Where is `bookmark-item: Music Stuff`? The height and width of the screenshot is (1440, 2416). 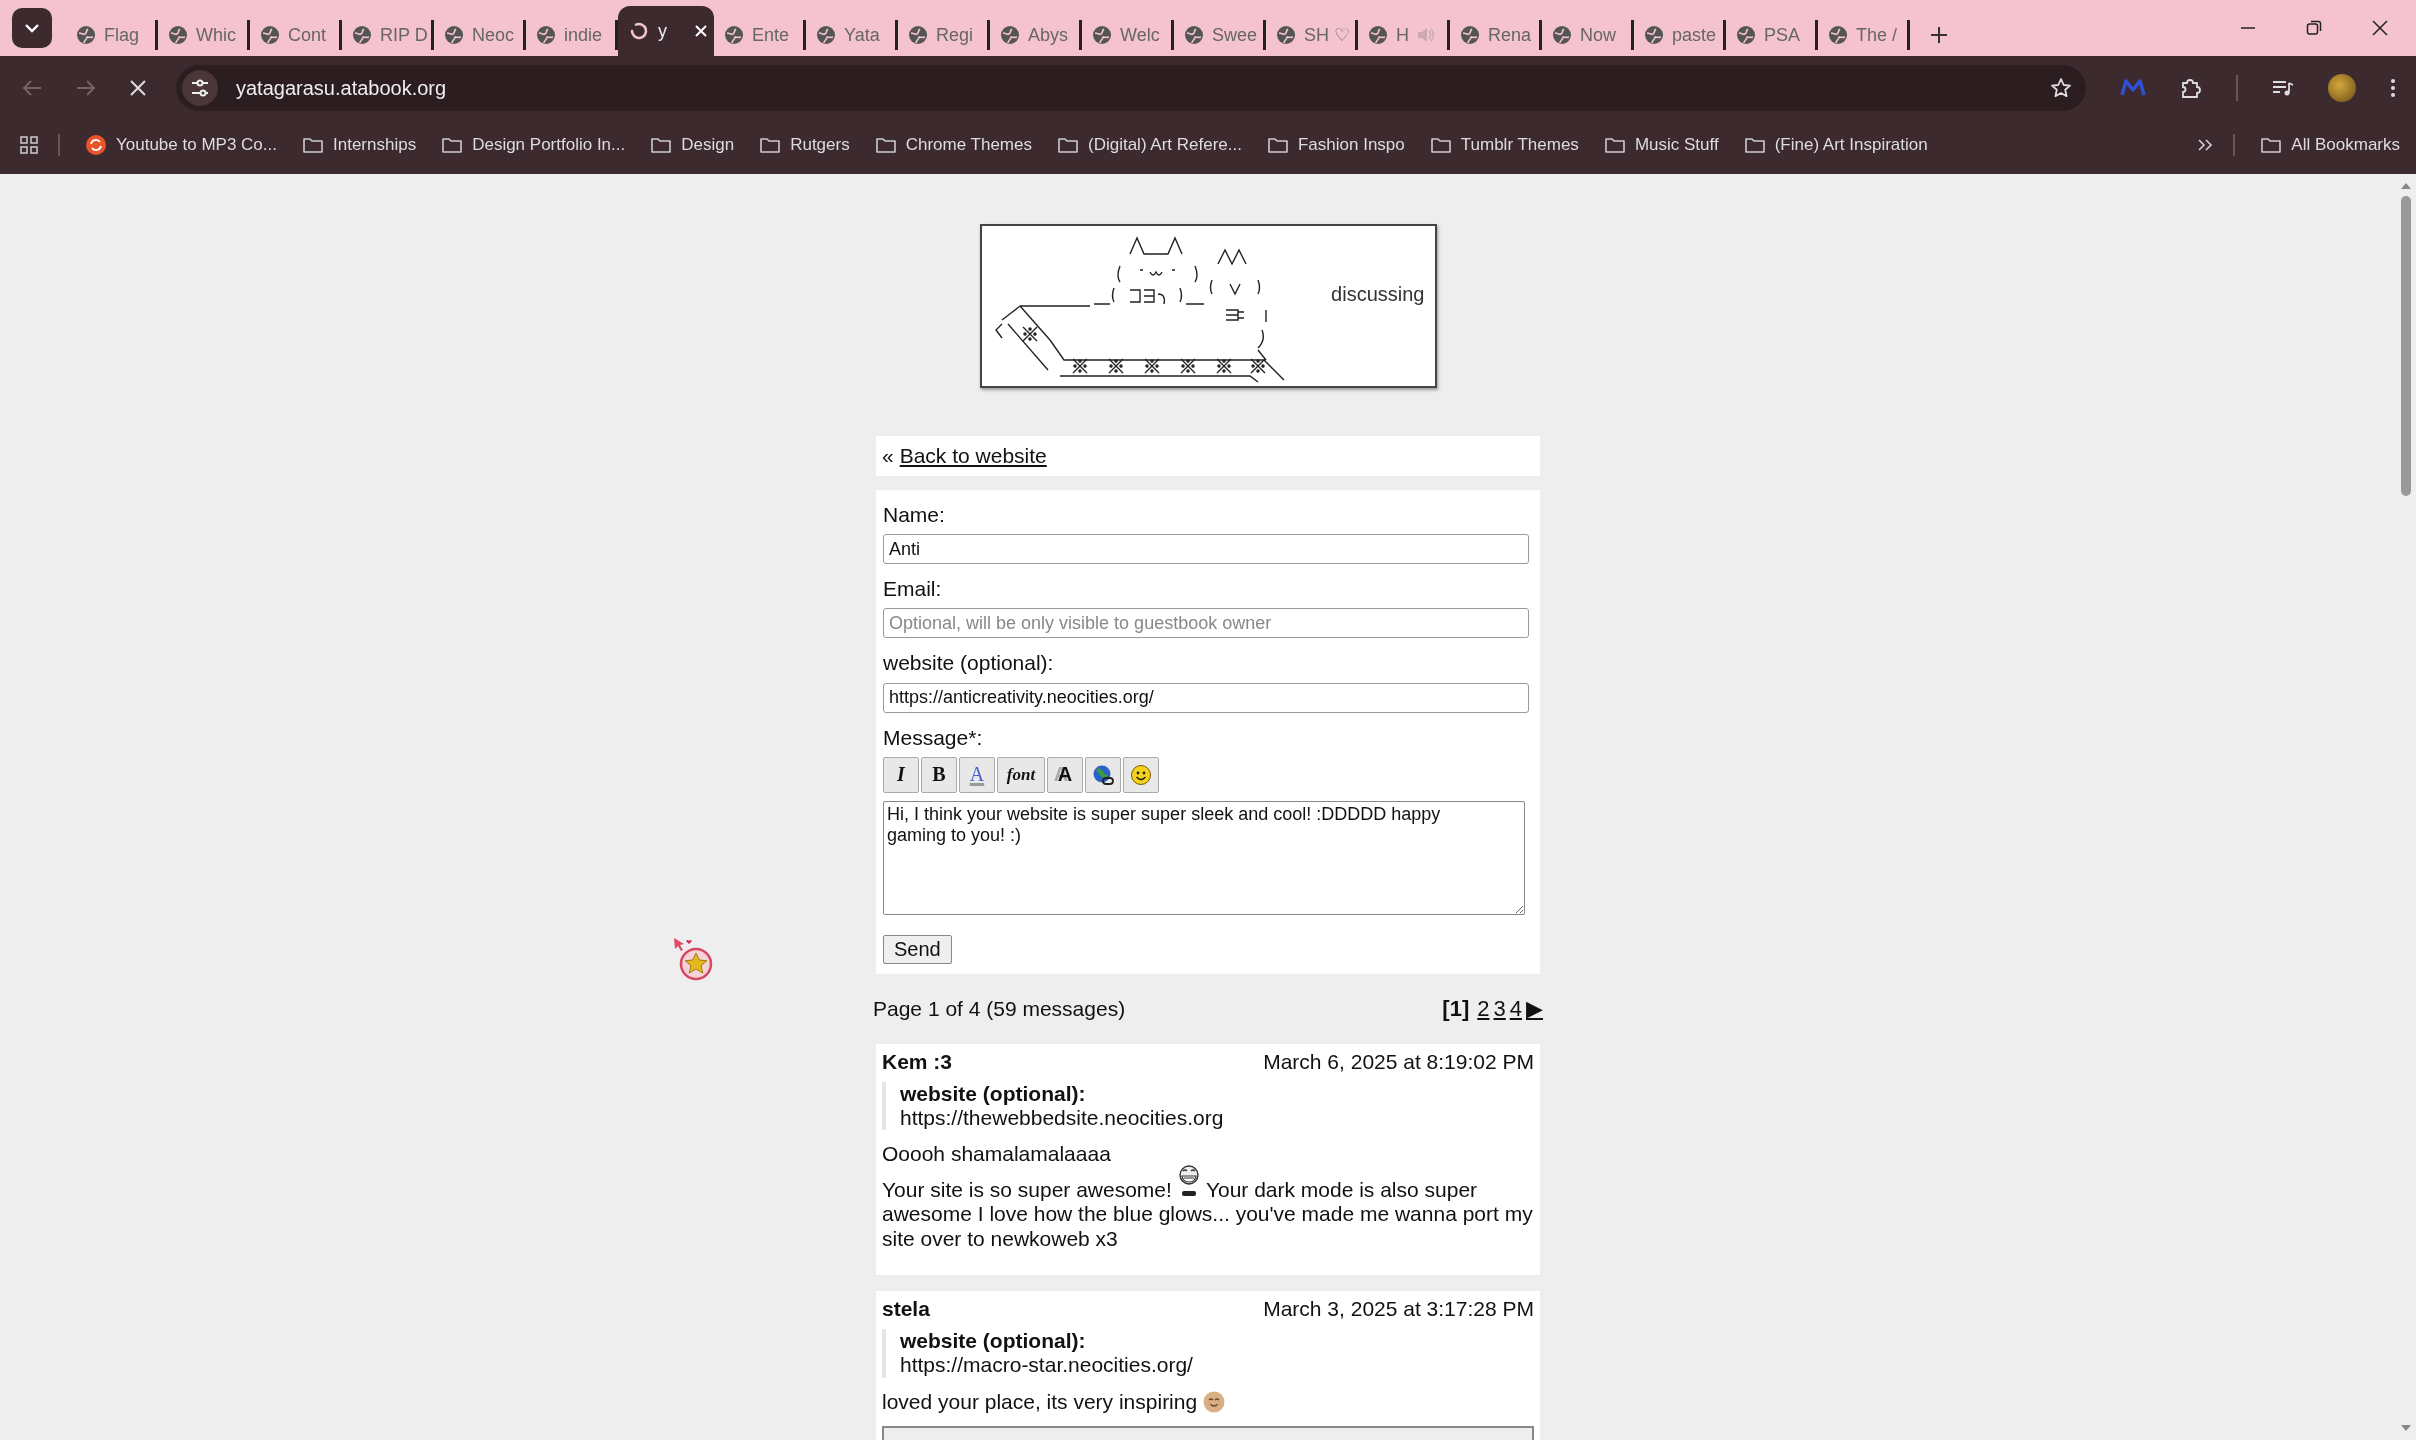 bookmark-item: Music Stuff is located at coordinates (1661, 145).